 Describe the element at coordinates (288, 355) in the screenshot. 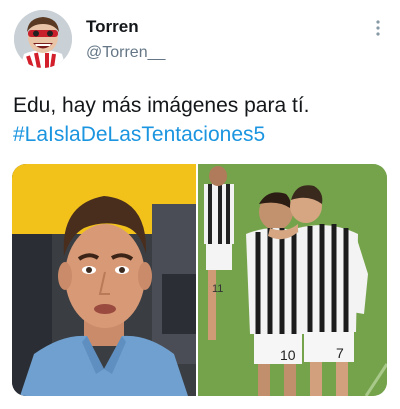

I see `jersey-number-10: 10` at that location.